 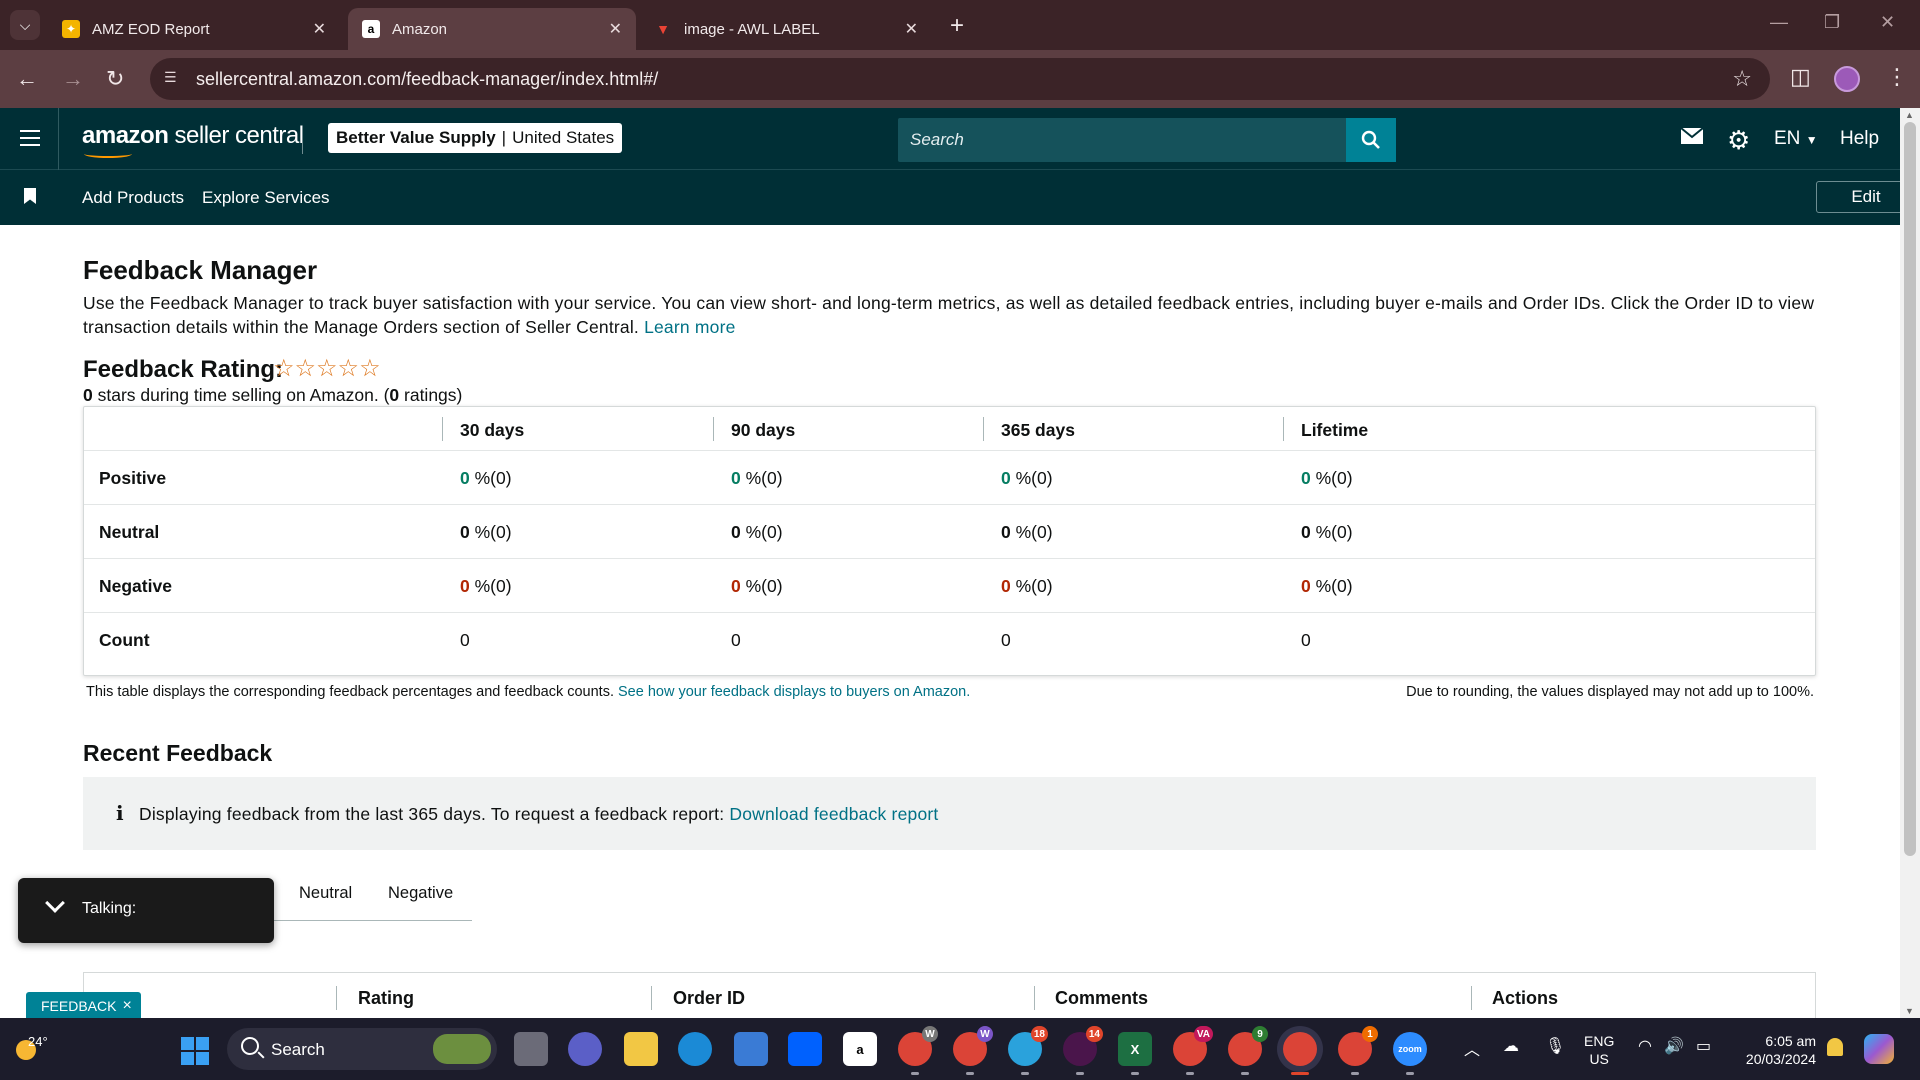 I want to click on scroll-down-icon: ▼, so click(x=1909, y=1011).